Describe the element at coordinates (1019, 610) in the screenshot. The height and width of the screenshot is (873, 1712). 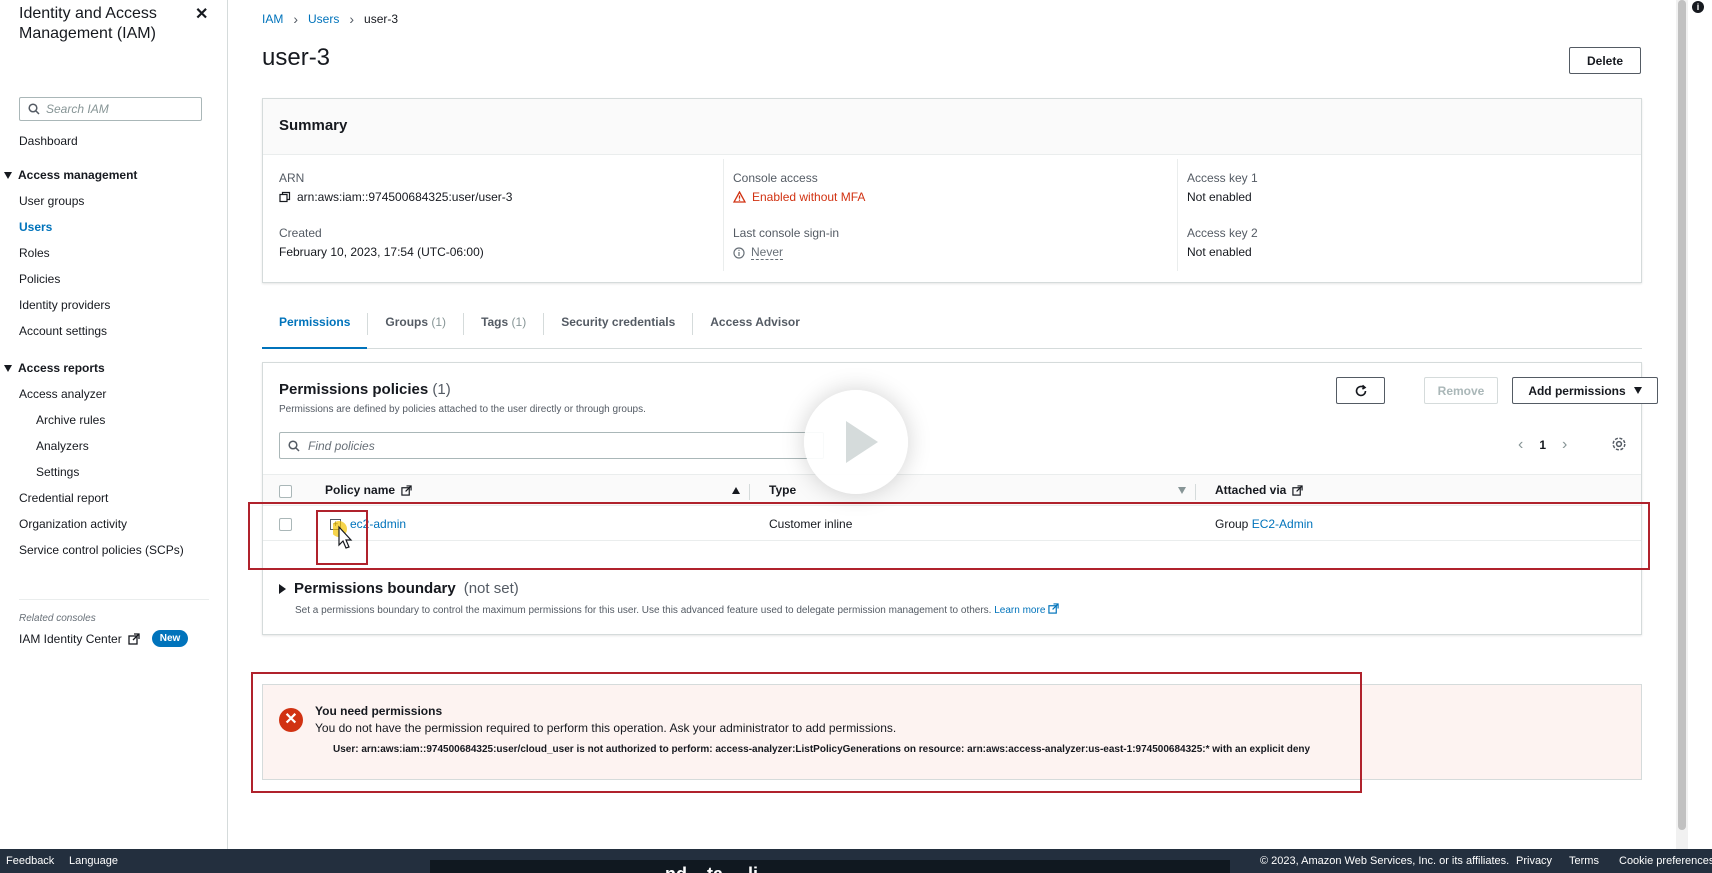
I see `learn-more-link: Learn more` at that location.